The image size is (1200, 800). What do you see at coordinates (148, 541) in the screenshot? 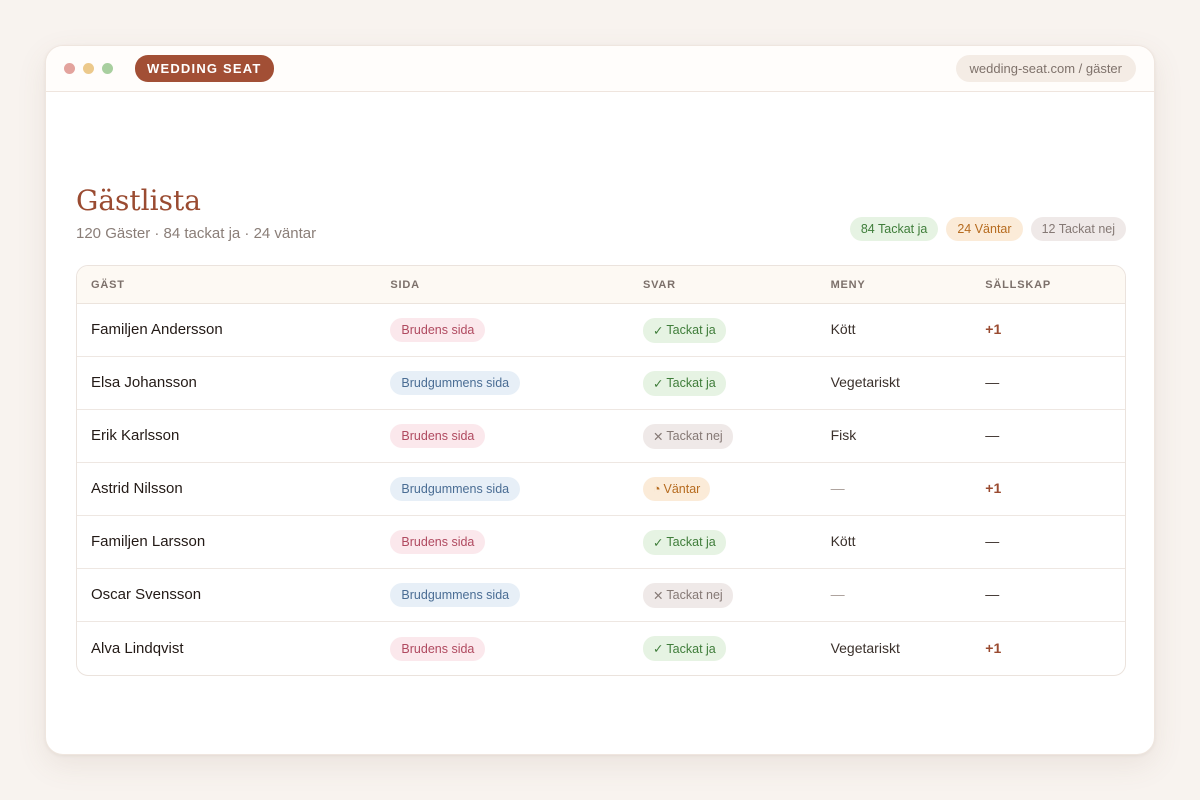
I see `guest-name: Familjen Larsson` at bounding box center [148, 541].